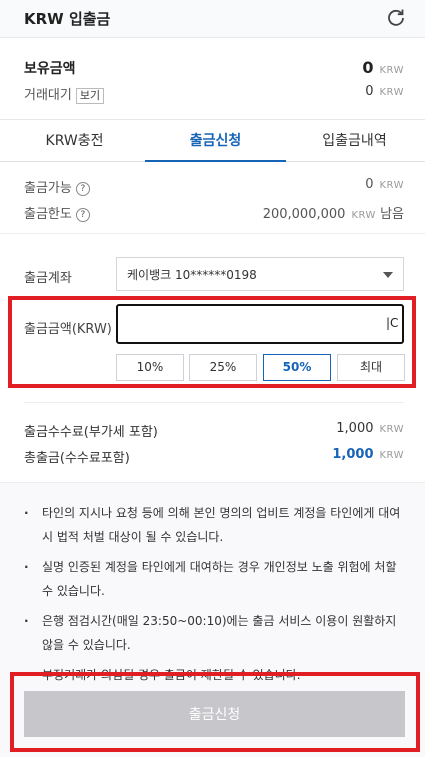  What do you see at coordinates (391, 70) in the screenshot?
I see `balance-unit: KRW` at bounding box center [391, 70].